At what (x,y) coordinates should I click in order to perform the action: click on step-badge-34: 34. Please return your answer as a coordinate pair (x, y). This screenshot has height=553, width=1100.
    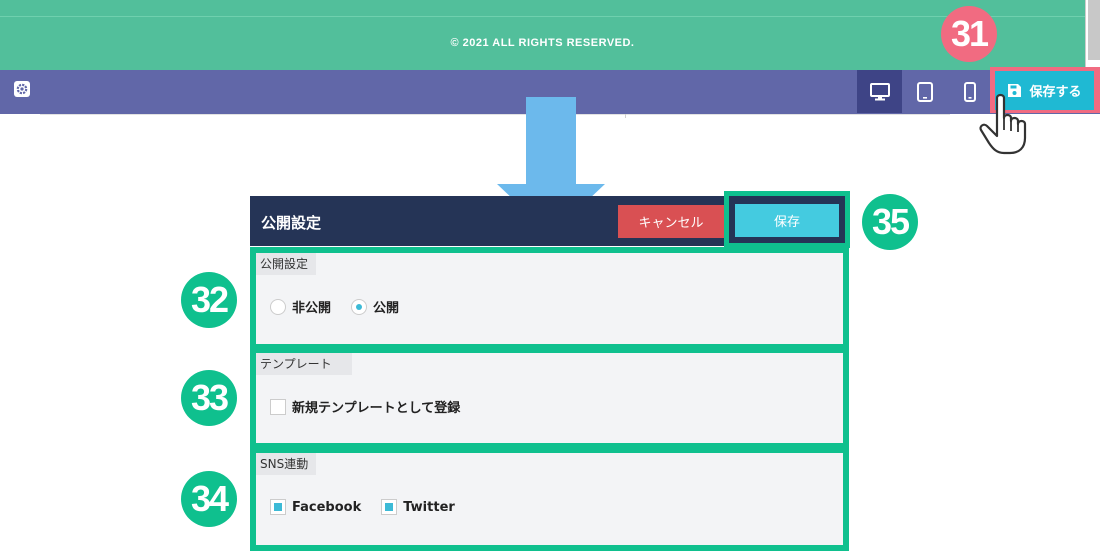
    Looking at the image, I should click on (209, 499).